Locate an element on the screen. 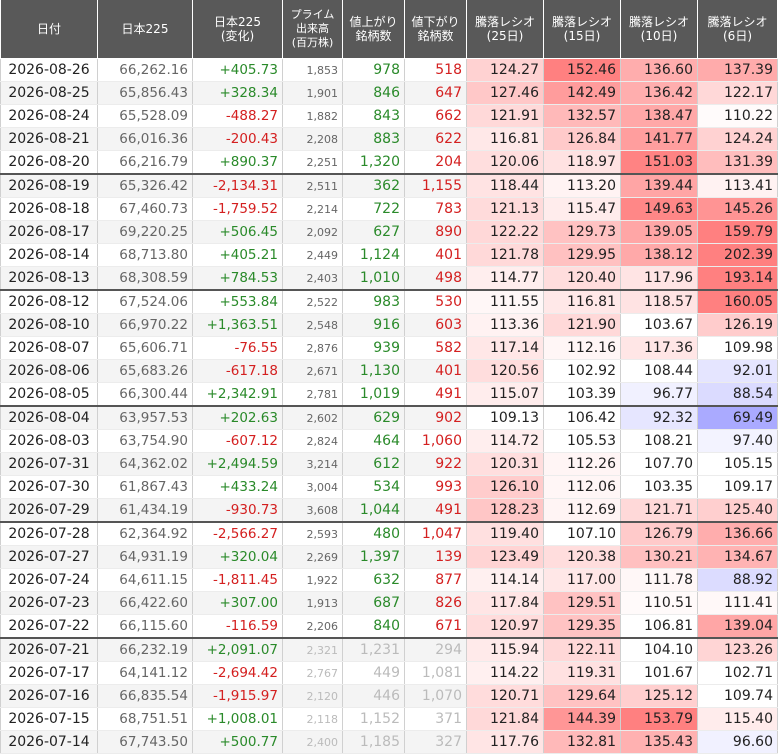 The image size is (778, 754). nikkei-cell: 67,524.06 is located at coordinates (145, 302).